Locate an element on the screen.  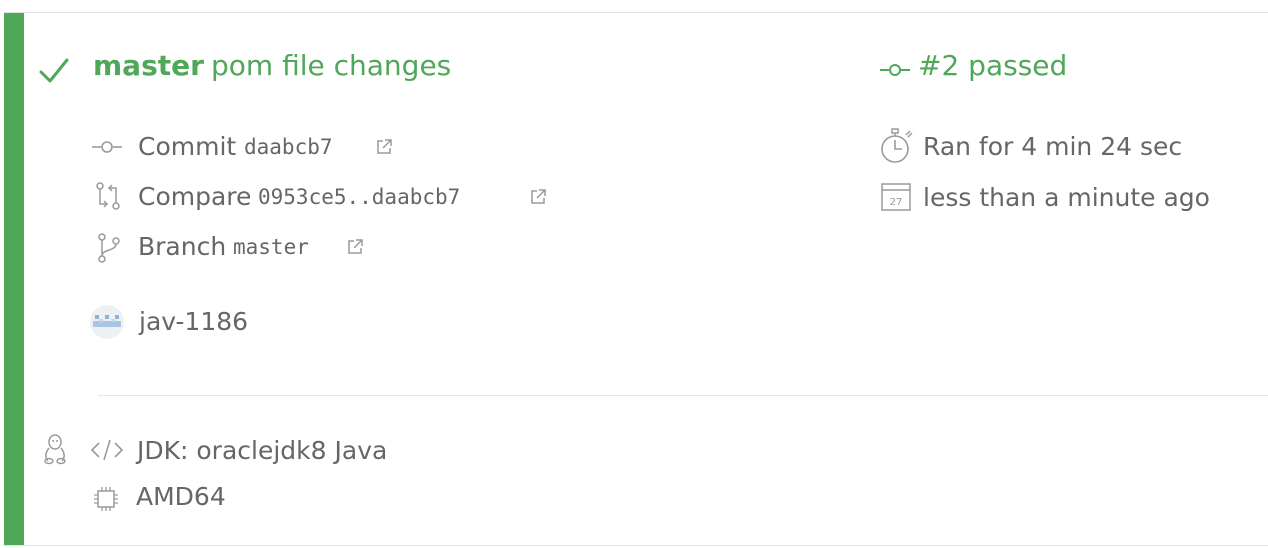
author-name: jav-1186 is located at coordinates (193, 322).